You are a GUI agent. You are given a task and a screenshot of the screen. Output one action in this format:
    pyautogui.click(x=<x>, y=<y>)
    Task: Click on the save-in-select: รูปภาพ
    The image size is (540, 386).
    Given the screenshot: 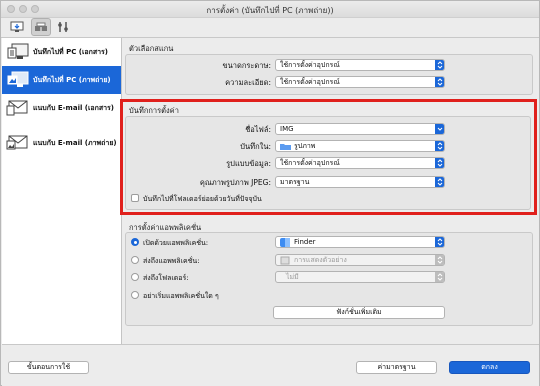 What is the action you would take?
    pyautogui.click(x=360, y=146)
    